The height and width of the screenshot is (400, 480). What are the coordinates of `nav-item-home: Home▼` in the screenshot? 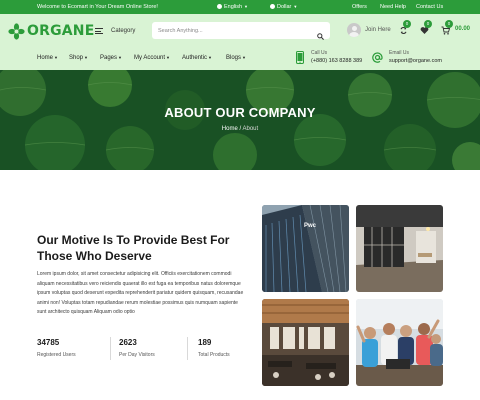 It's located at (47, 58).